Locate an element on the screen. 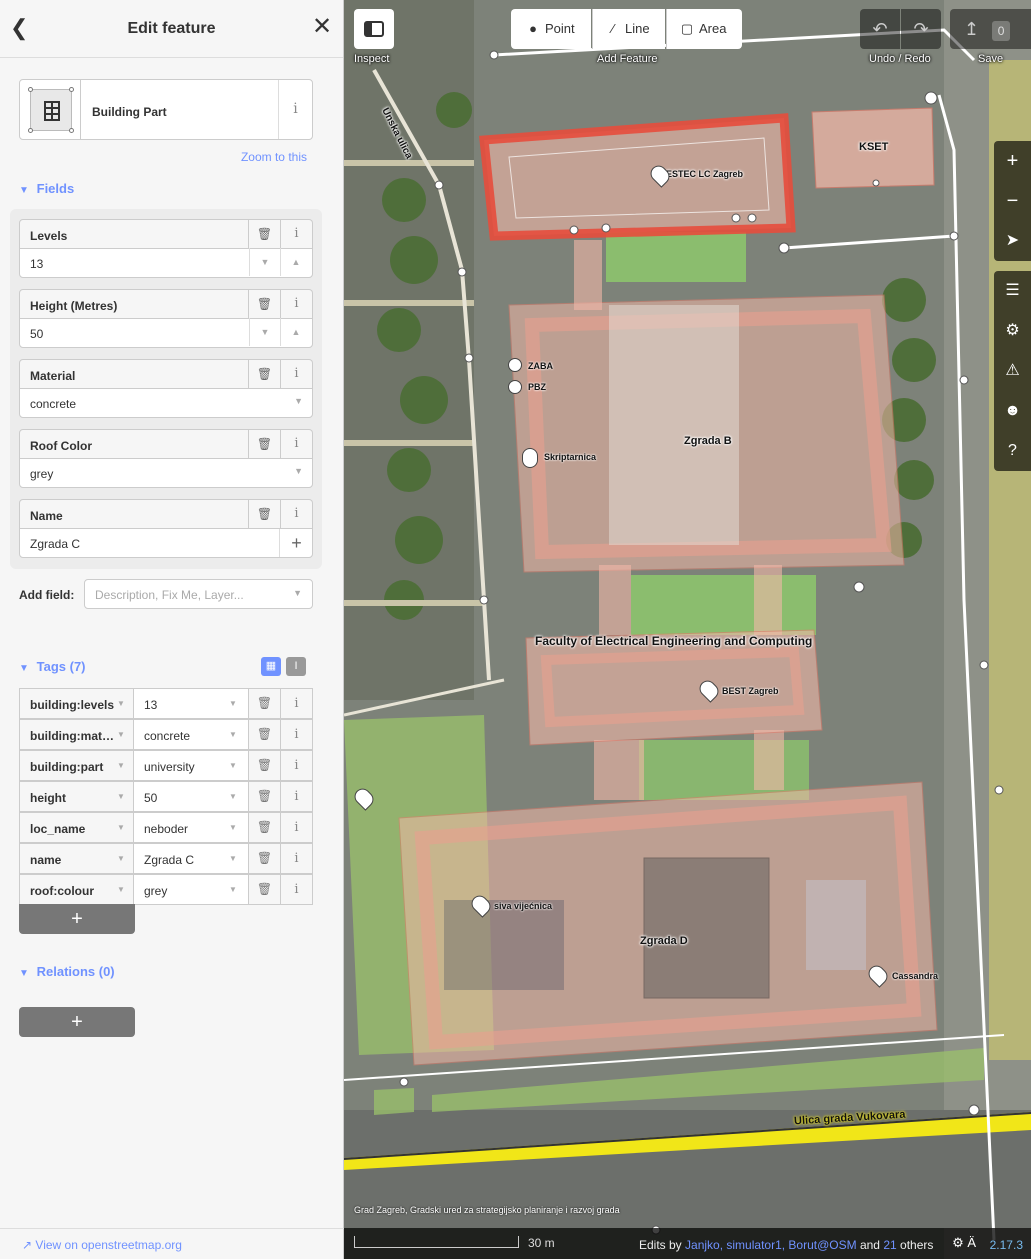  skriptarnica-label: Skriptarnica is located at coordinates (570, 457).